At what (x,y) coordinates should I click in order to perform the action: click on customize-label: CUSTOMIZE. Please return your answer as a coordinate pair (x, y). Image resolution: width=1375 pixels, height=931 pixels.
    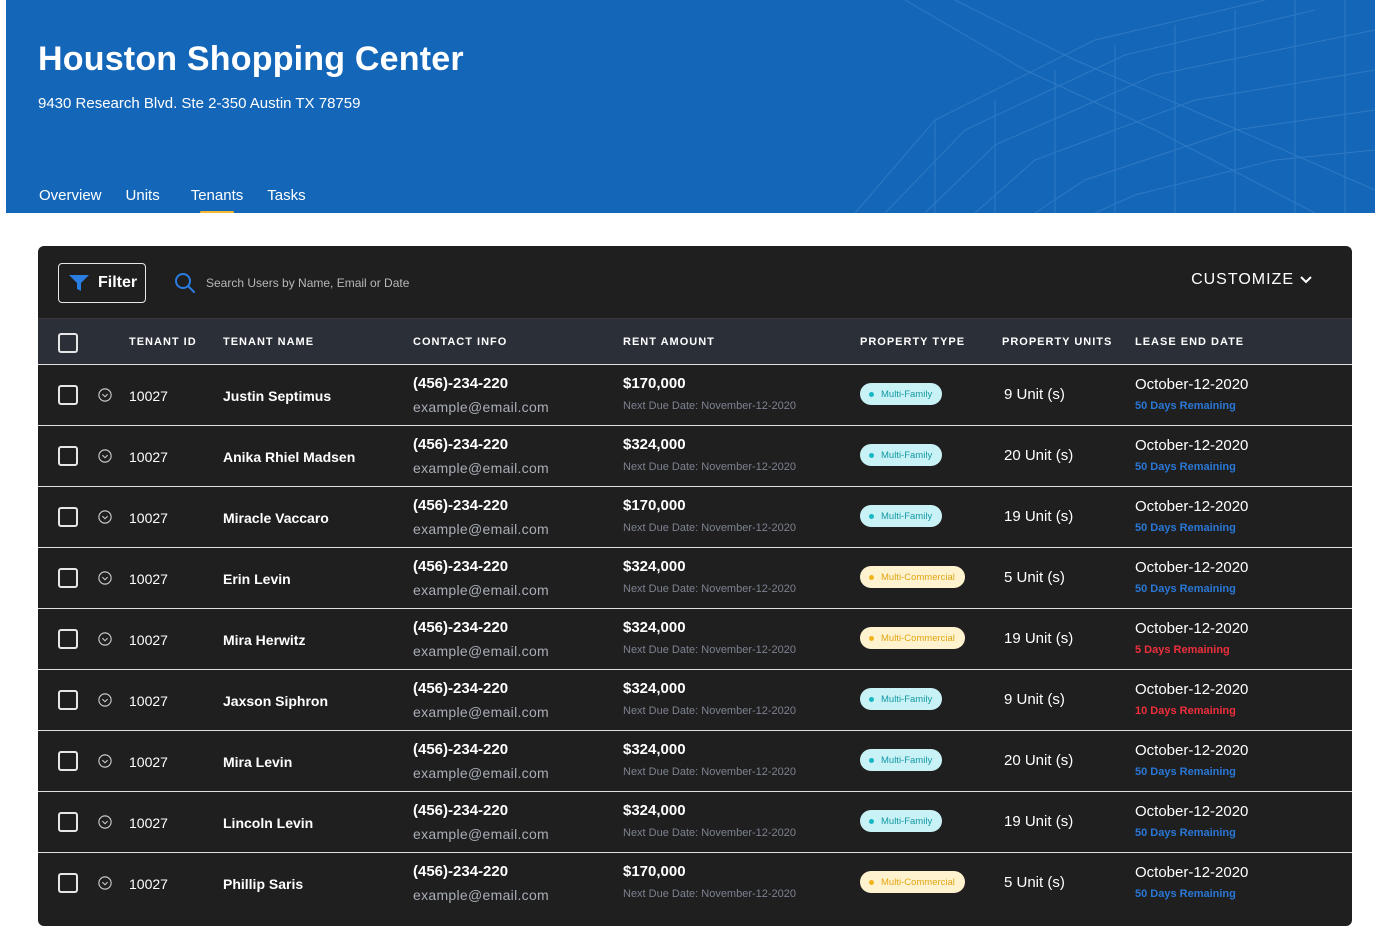
    Looking at the image, I should click on (1242, 279).